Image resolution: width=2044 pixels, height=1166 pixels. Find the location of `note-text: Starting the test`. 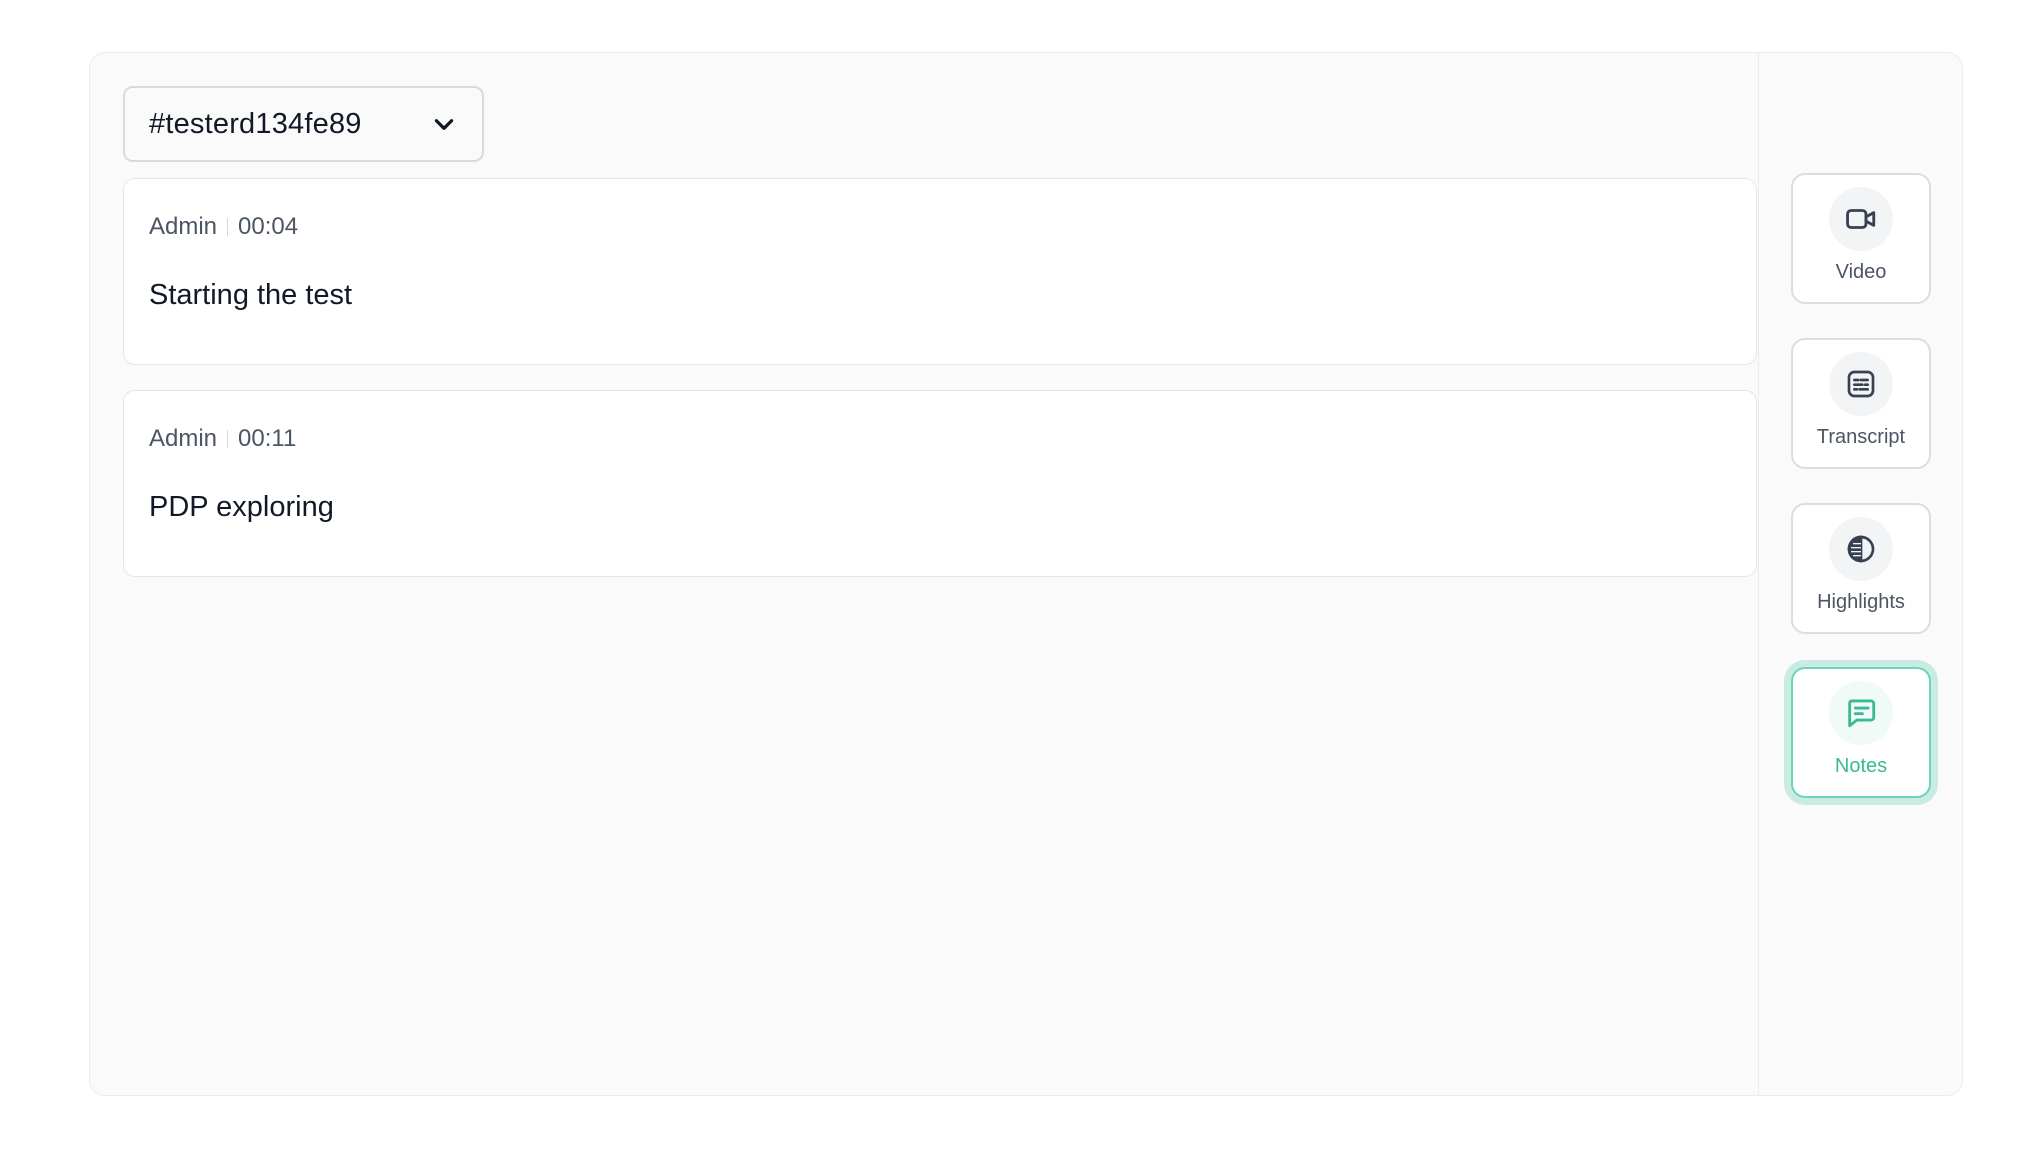

note-text: Starting the test is located at coordinates (251, 295).